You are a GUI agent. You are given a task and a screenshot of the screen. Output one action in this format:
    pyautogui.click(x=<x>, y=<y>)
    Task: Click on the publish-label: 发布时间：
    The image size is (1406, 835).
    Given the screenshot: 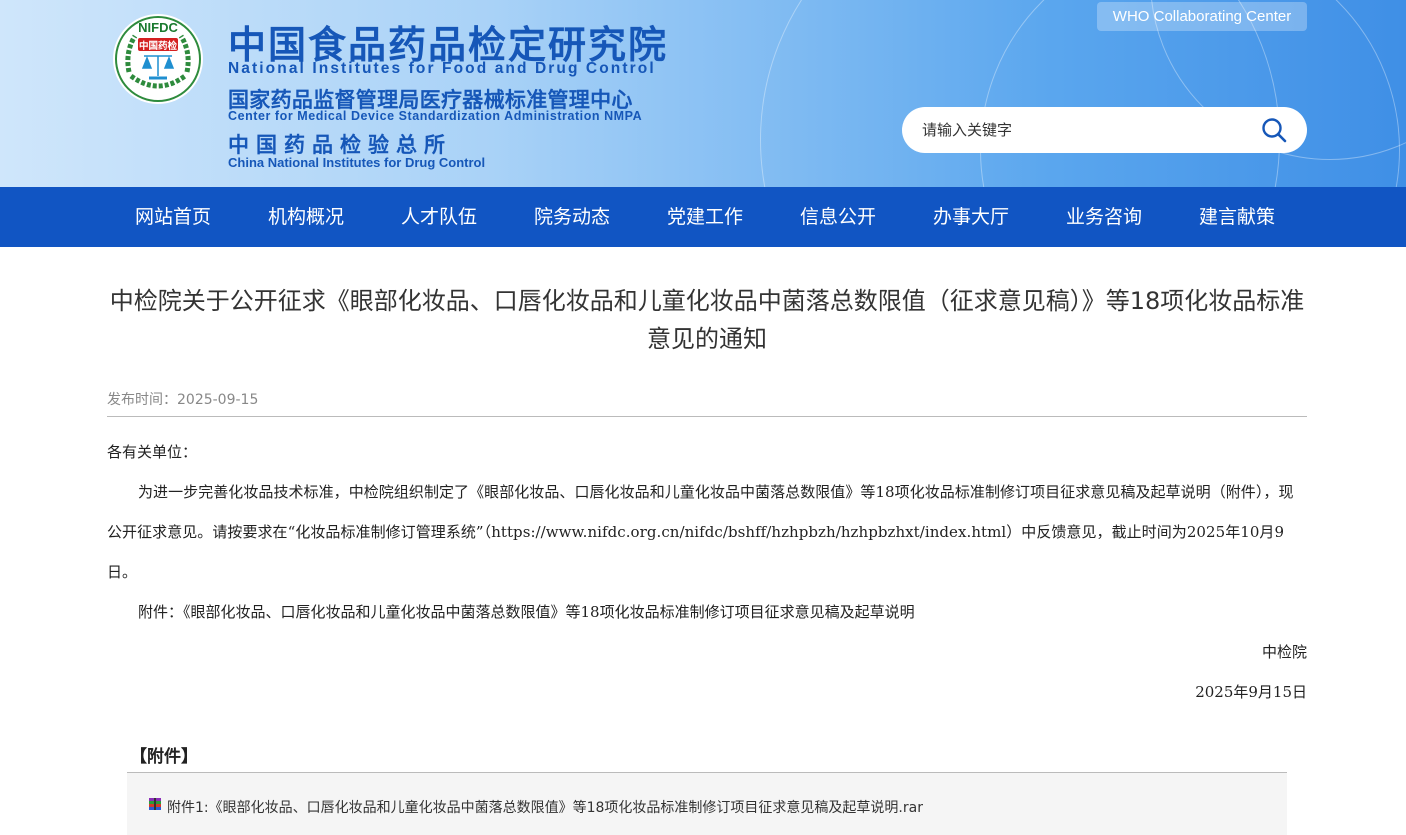 What is the action you would take?
    pyautogui.click(x=142, y=400)
    